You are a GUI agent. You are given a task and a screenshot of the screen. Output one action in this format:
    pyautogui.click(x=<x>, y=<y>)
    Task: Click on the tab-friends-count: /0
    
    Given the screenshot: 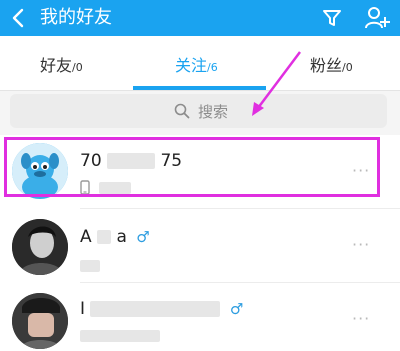 What is the action you would take?
    pyautogui.click(x=77, y=67)
    